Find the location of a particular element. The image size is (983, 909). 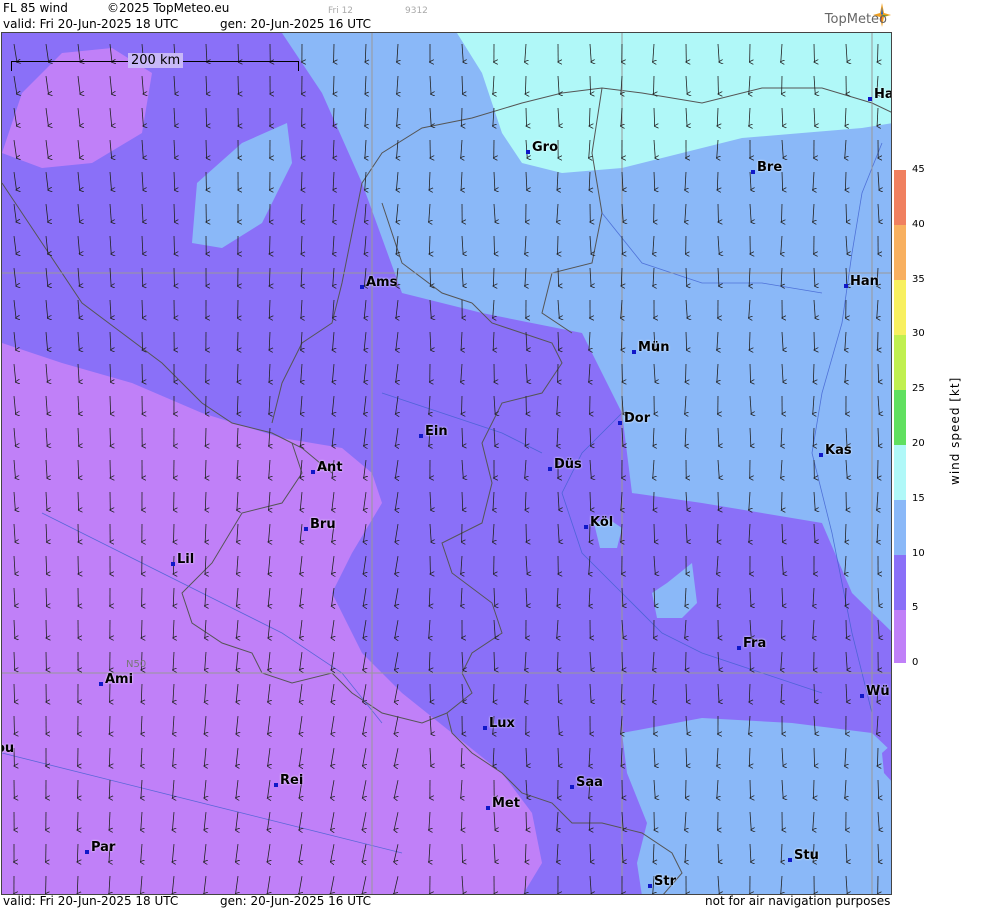

footer-valid-time: valid: Fri 20-Jun-2025 18 UTC is located at coordinates (91, 901).